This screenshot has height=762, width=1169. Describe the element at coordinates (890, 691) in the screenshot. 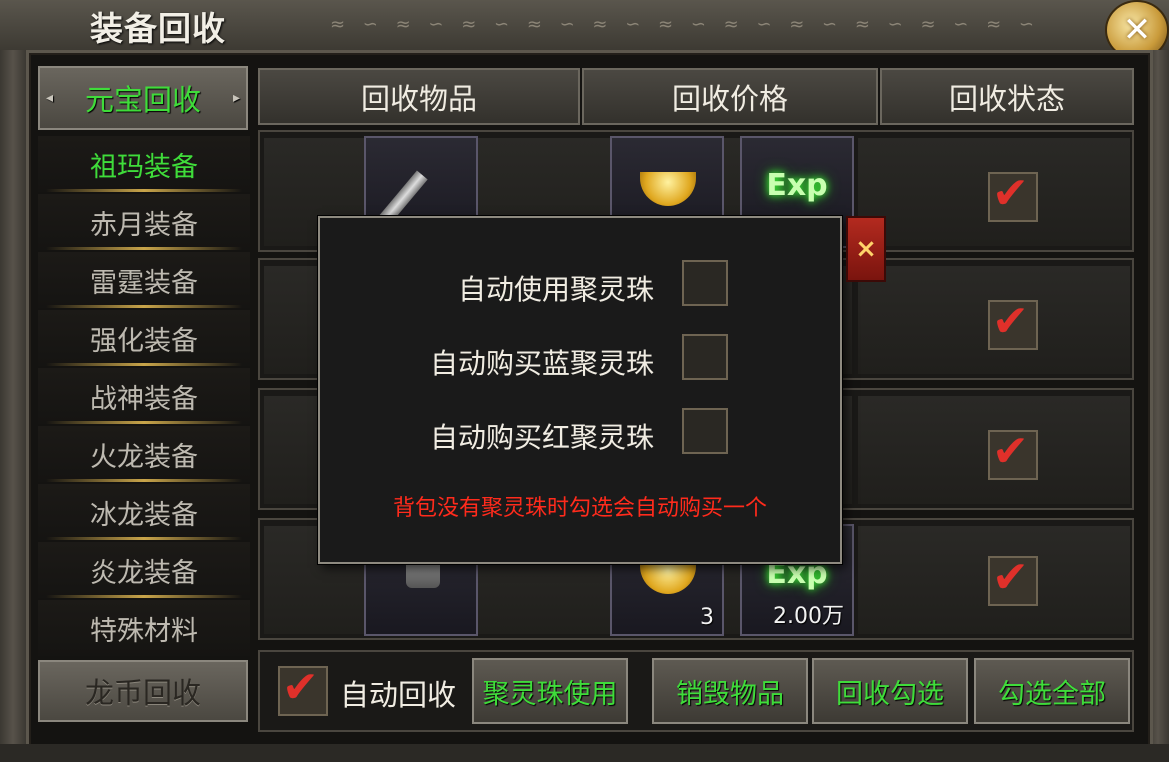

I see `recycle-checked-button: 回收勾选` at that location.